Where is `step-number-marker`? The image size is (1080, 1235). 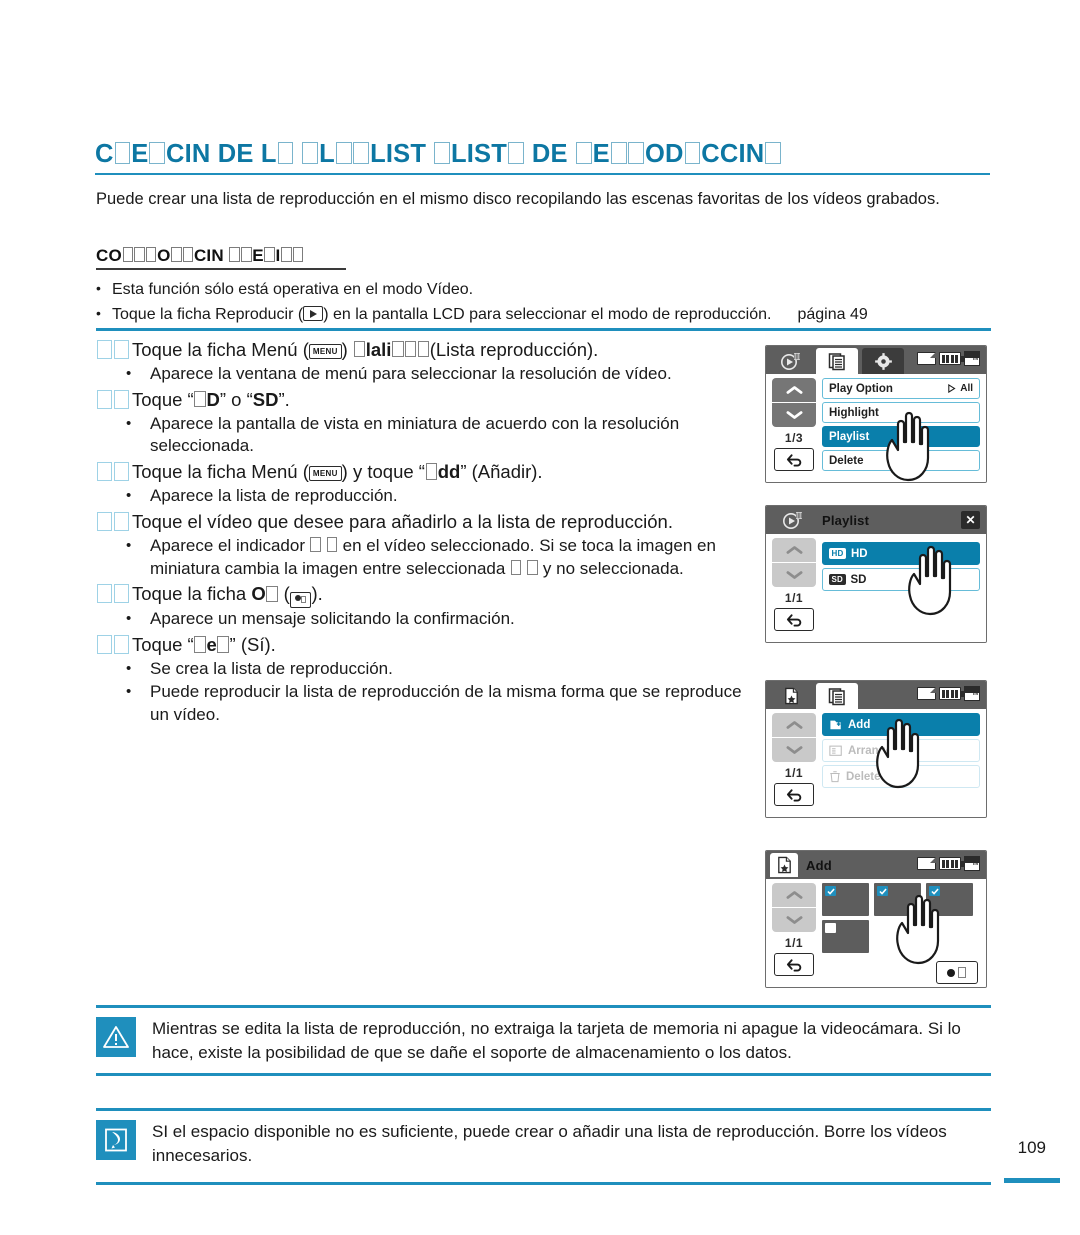 step-number-marker is located at coordinates (113, 400).